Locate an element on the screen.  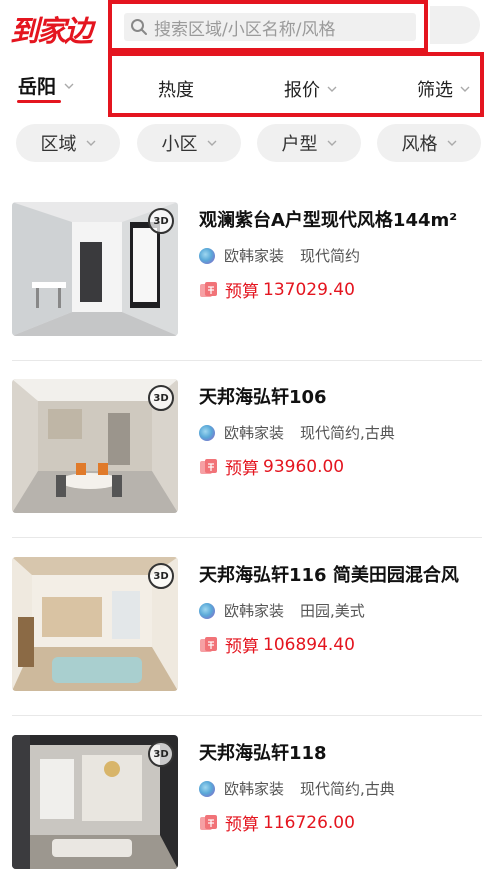
budget-value: 116726.00 is located at coordinates (309, 822).